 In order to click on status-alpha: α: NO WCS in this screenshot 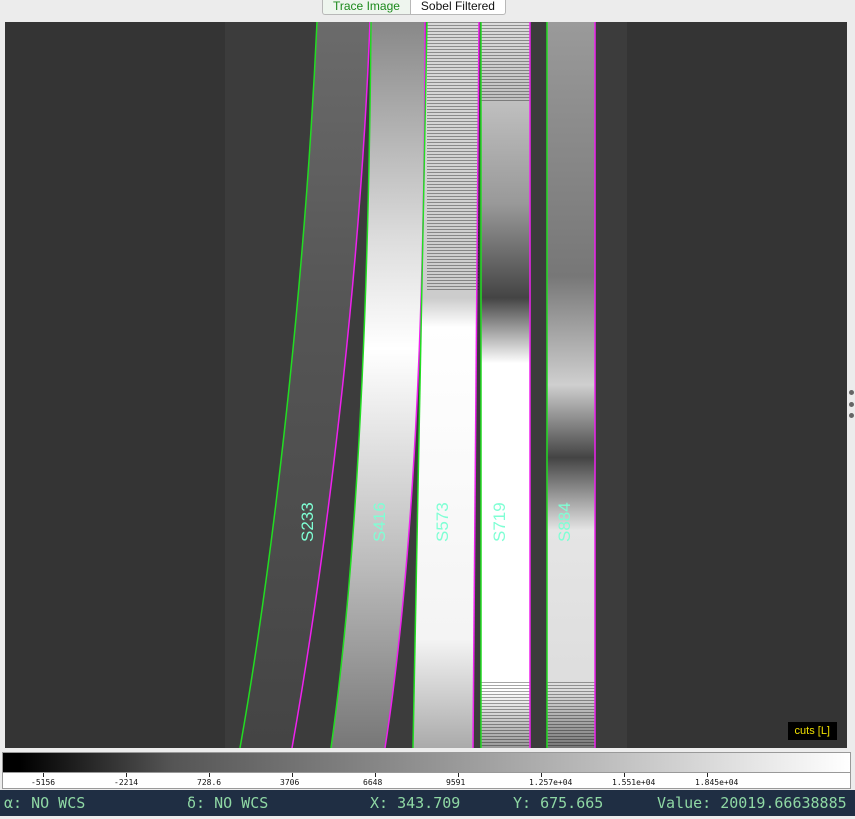, I will do `click(45, 803)`.